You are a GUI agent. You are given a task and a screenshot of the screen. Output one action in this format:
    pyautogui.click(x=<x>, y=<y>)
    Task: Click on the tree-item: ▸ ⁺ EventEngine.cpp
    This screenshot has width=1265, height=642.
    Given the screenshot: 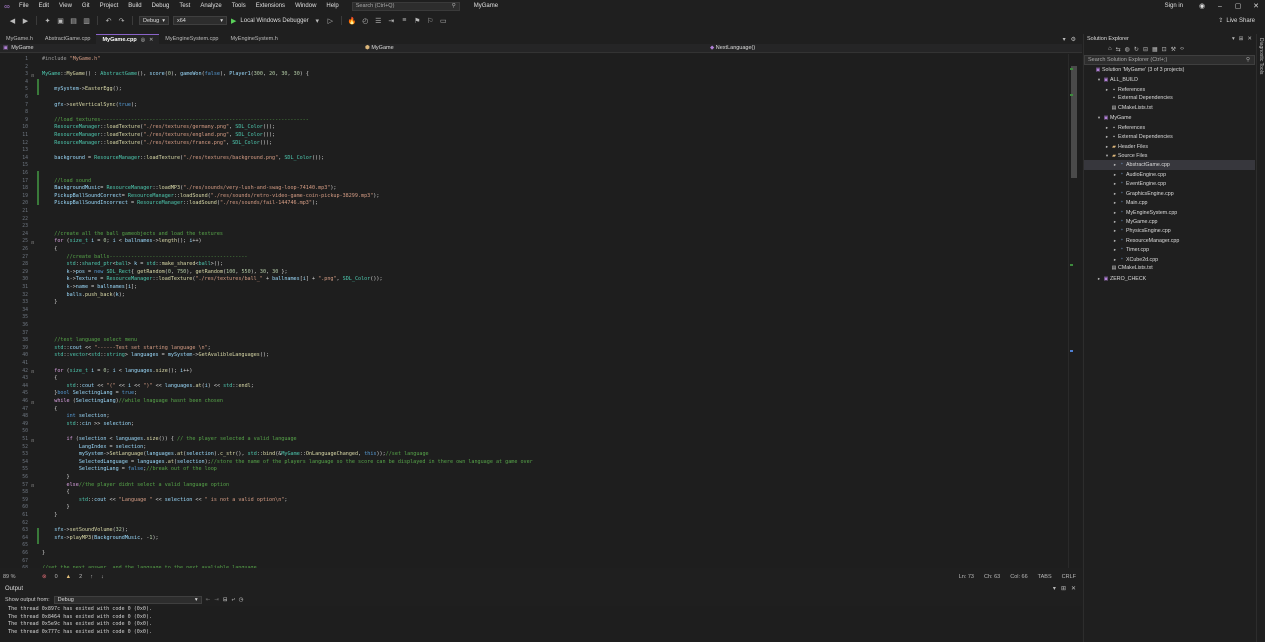 What is the action you would take?
    pyautogui.click(x=1169, y=183)
    